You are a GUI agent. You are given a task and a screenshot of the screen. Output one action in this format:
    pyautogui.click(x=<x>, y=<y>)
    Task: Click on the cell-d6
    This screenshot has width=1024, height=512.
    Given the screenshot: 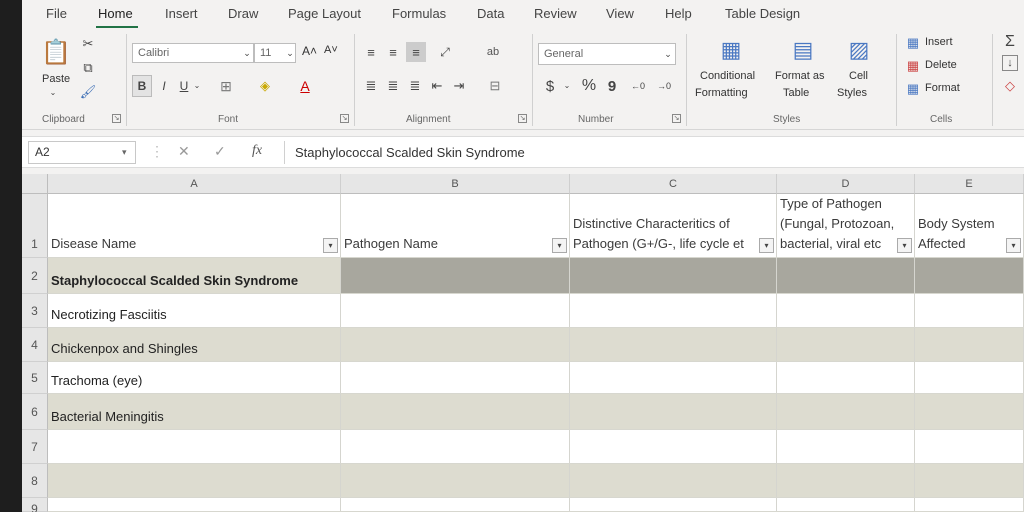 What is the action you would take?
    pyautogui.click(x=846, y=411)
    